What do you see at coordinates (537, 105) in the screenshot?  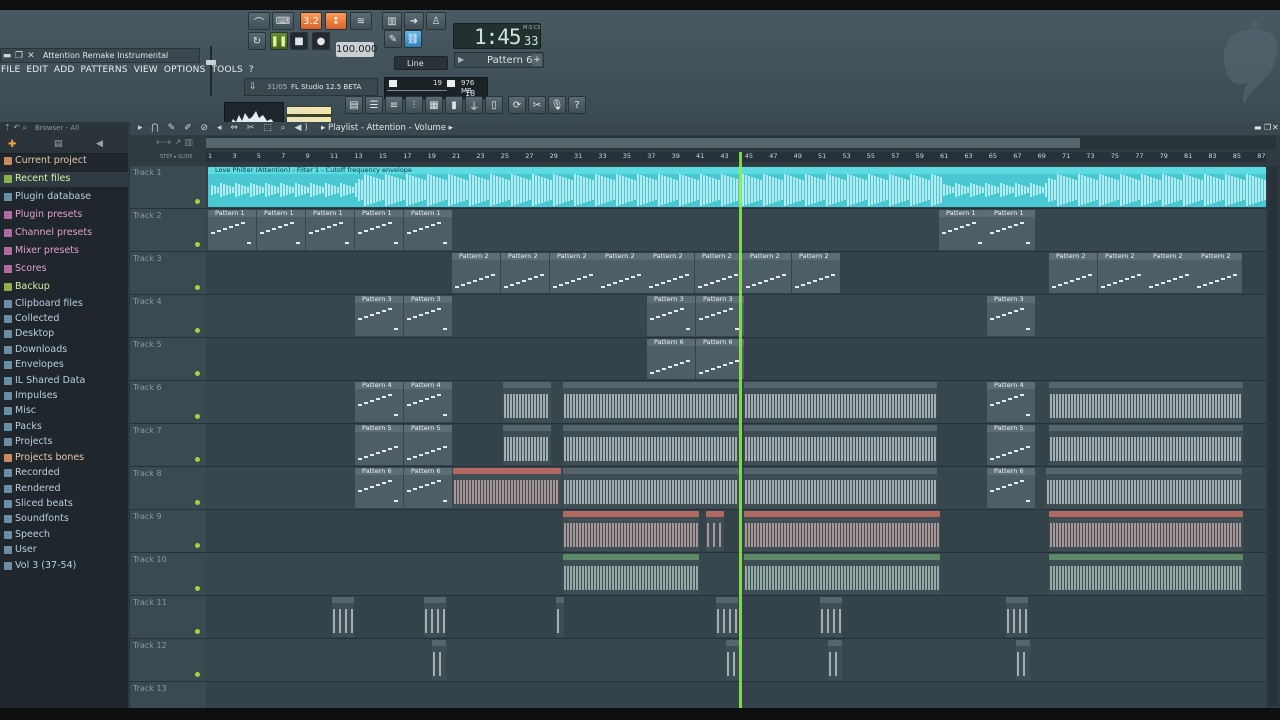 I see `cut-icon: ✂` at bounding box center [537, 105].